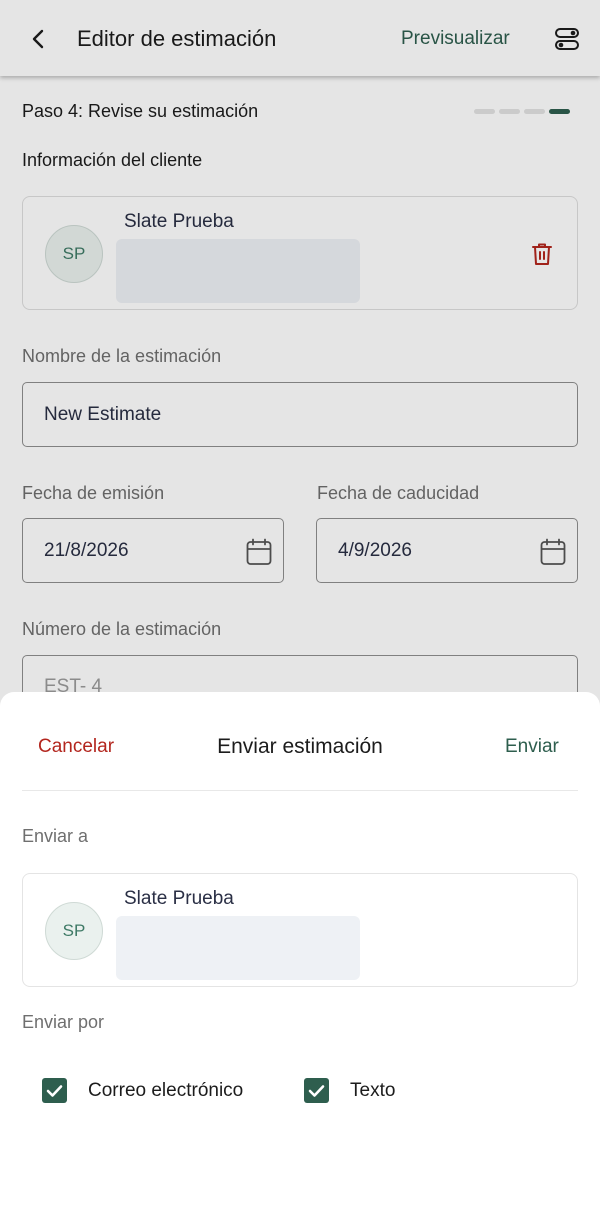  What do you see at coordinates (74, 931) in the screenshot?
I see `avatar: SP` at bounding box center [74, 931].